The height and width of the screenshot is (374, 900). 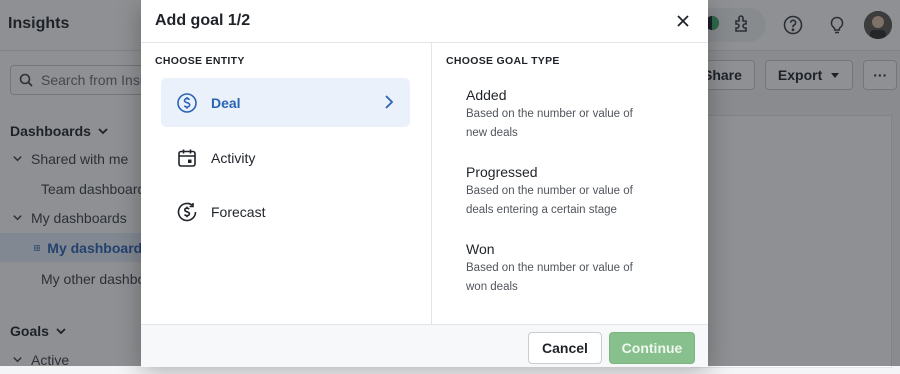 I want to click on continue-button: Continue, so click(x=652, y=348).